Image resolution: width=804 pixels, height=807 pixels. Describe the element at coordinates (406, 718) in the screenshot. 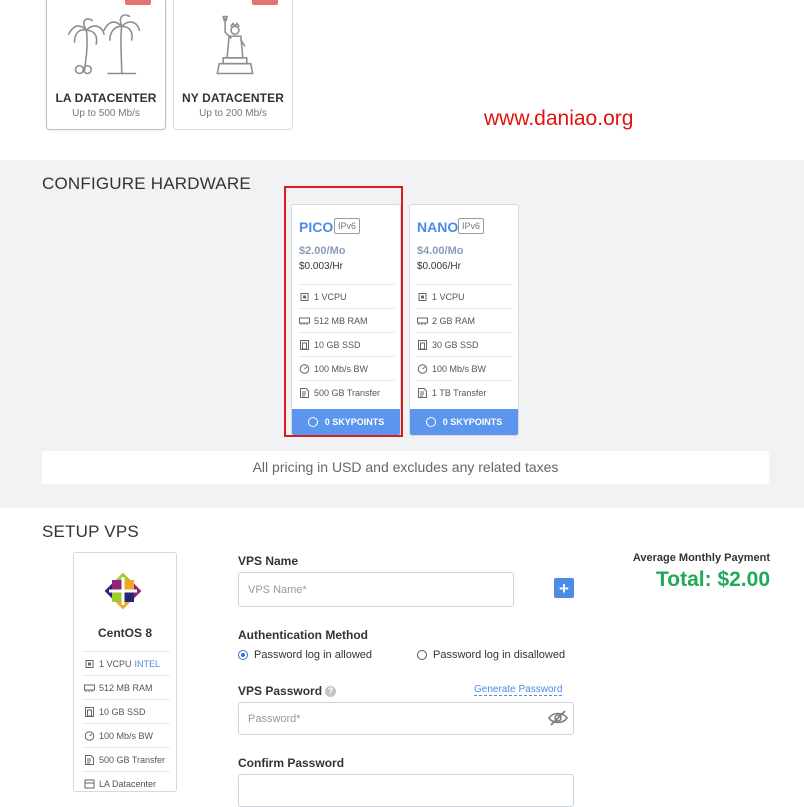

I see `vps-password-input: Password*` at that location.